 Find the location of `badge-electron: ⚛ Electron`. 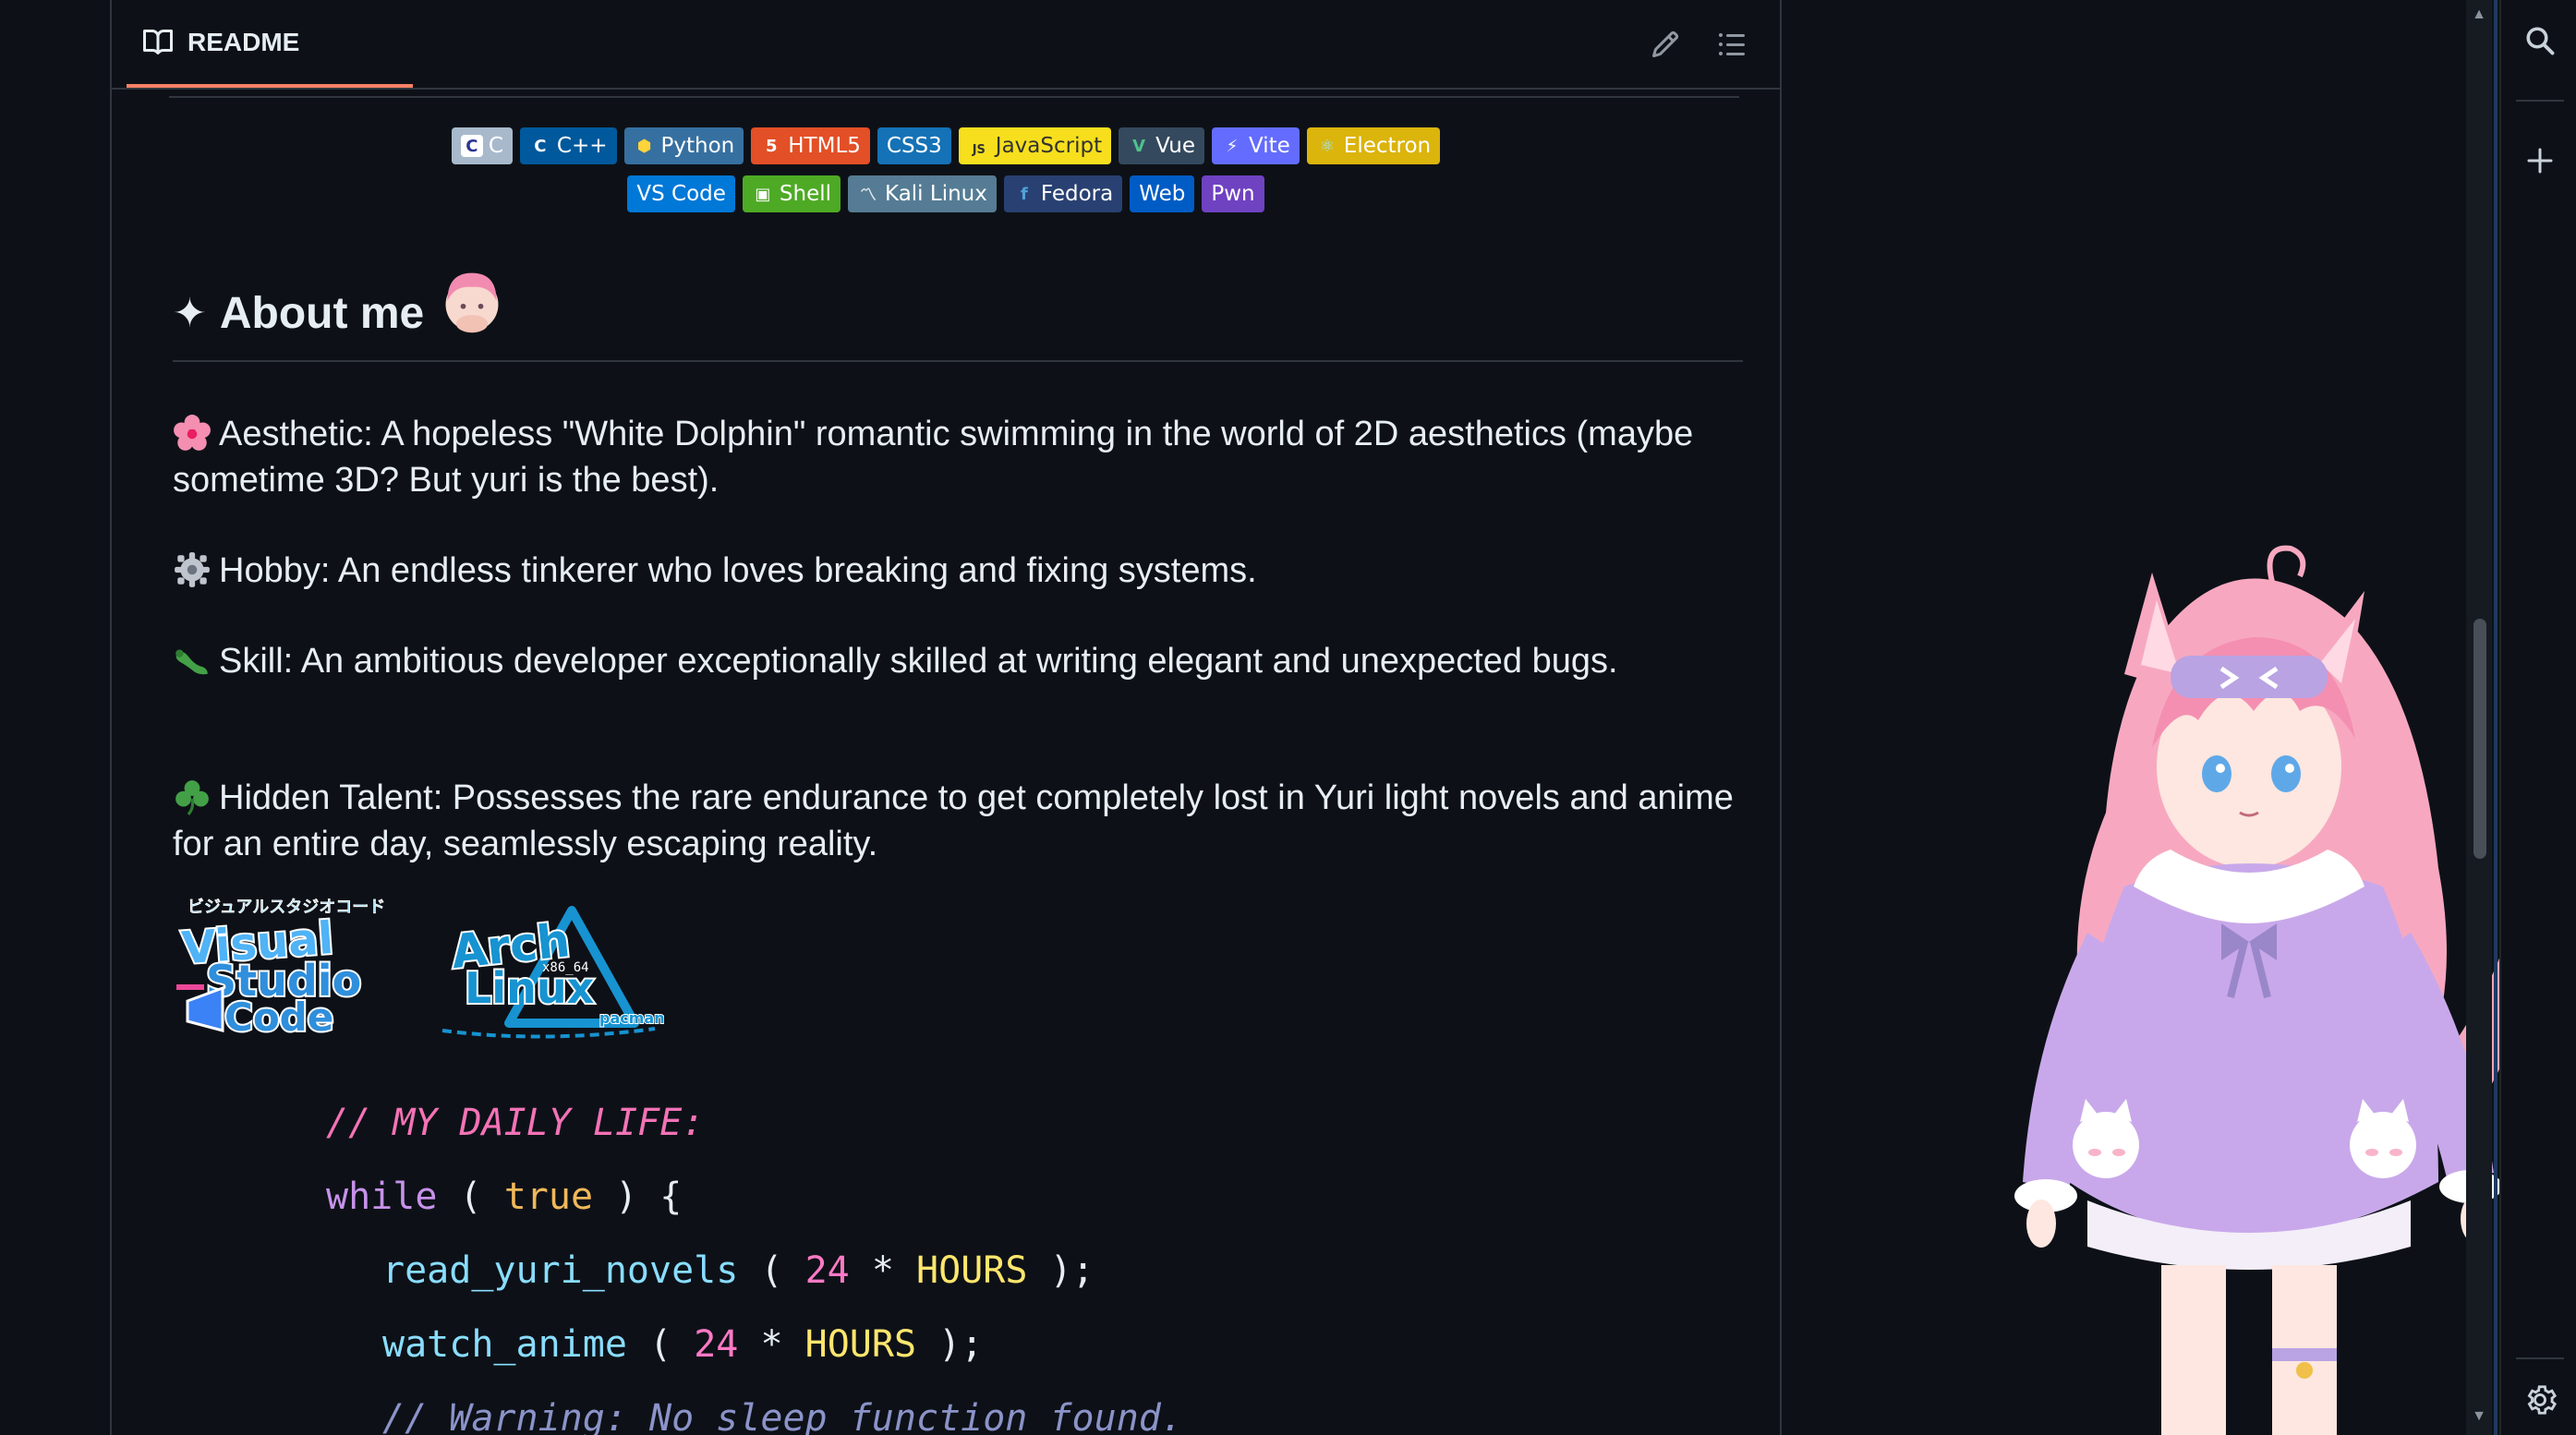

badge-electron: ⚛ Electron is located at coordinates (1373, 145).